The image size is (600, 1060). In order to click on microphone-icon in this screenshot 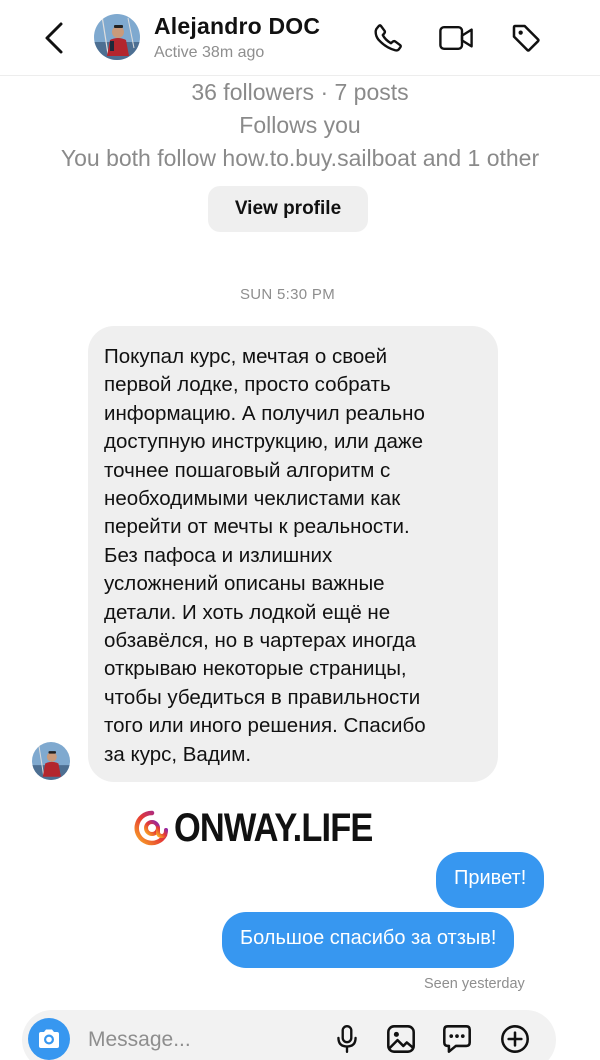, I will do `click(347, 1039)`.